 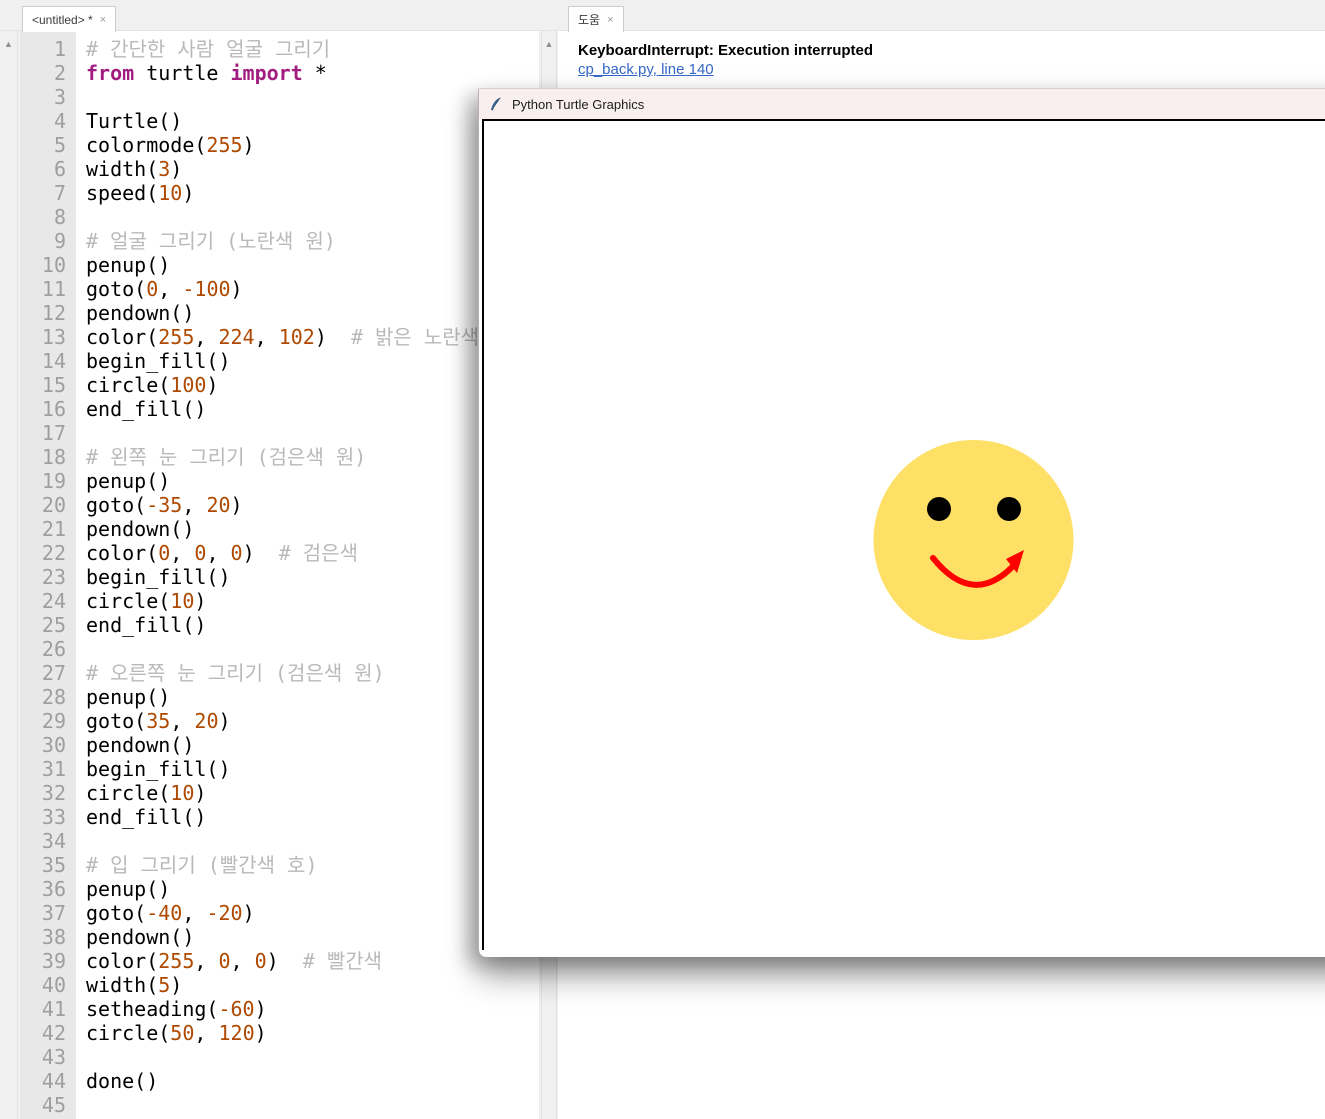 What do you see at coordinates (279, 73) in the screenshot?
I see `code-line: 2 from turtle import *` at bounding box center [279, 73].